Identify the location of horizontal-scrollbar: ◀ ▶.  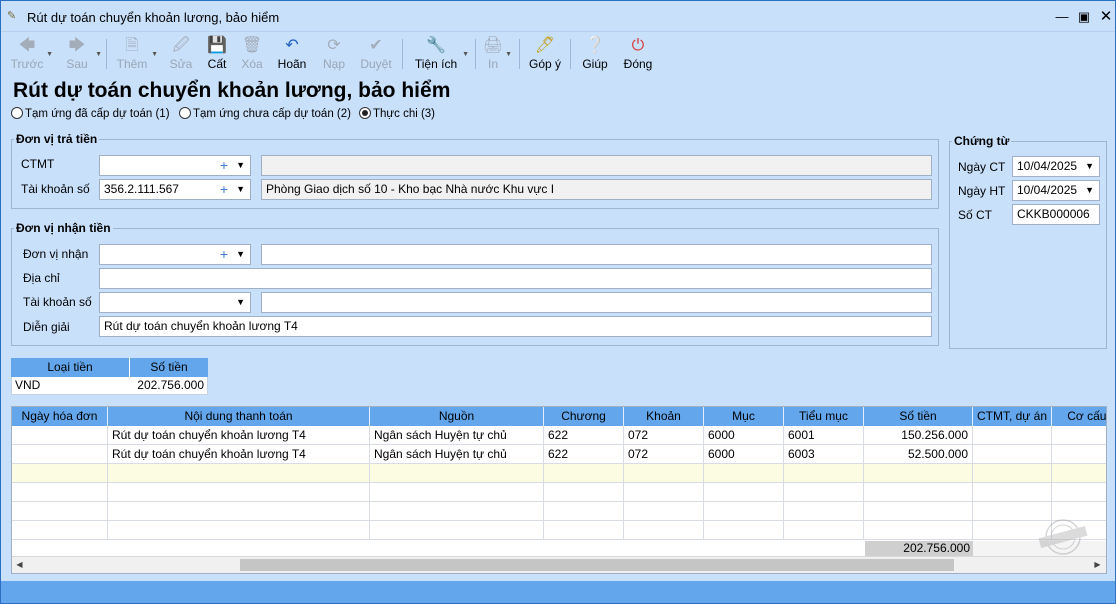
(559, 564).